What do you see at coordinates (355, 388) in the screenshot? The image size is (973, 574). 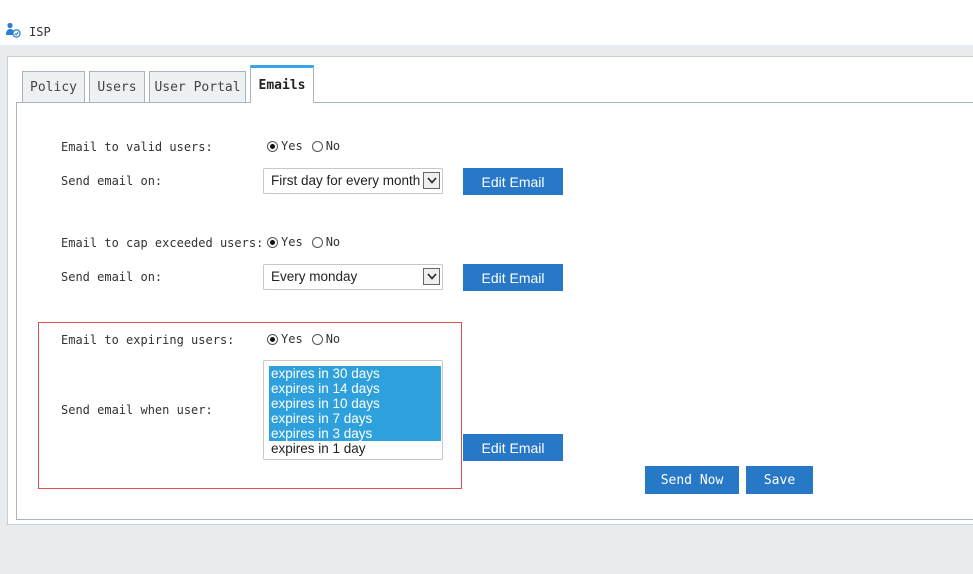 I see `list-item: expires in 14 days` at bounding box center [355, 388].